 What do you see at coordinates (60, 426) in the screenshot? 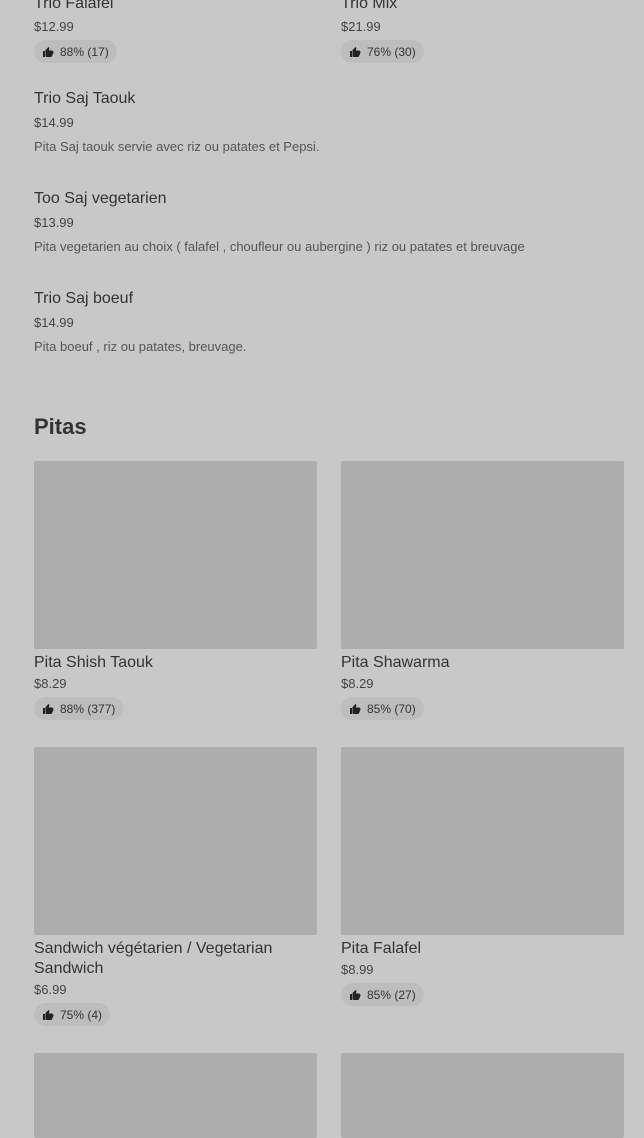
I see `section-title: Pitas` at bounding box center [60, 426].